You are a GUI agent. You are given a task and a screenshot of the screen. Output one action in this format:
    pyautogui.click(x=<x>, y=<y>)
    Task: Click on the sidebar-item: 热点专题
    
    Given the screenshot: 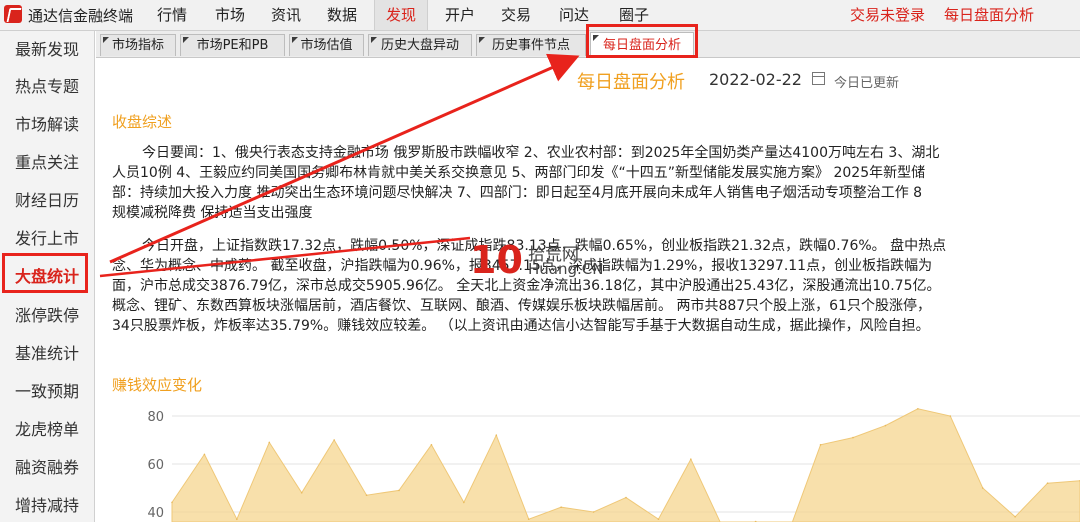 What is the action you would take?
    pyautogui.click(x=47, y=87)
    